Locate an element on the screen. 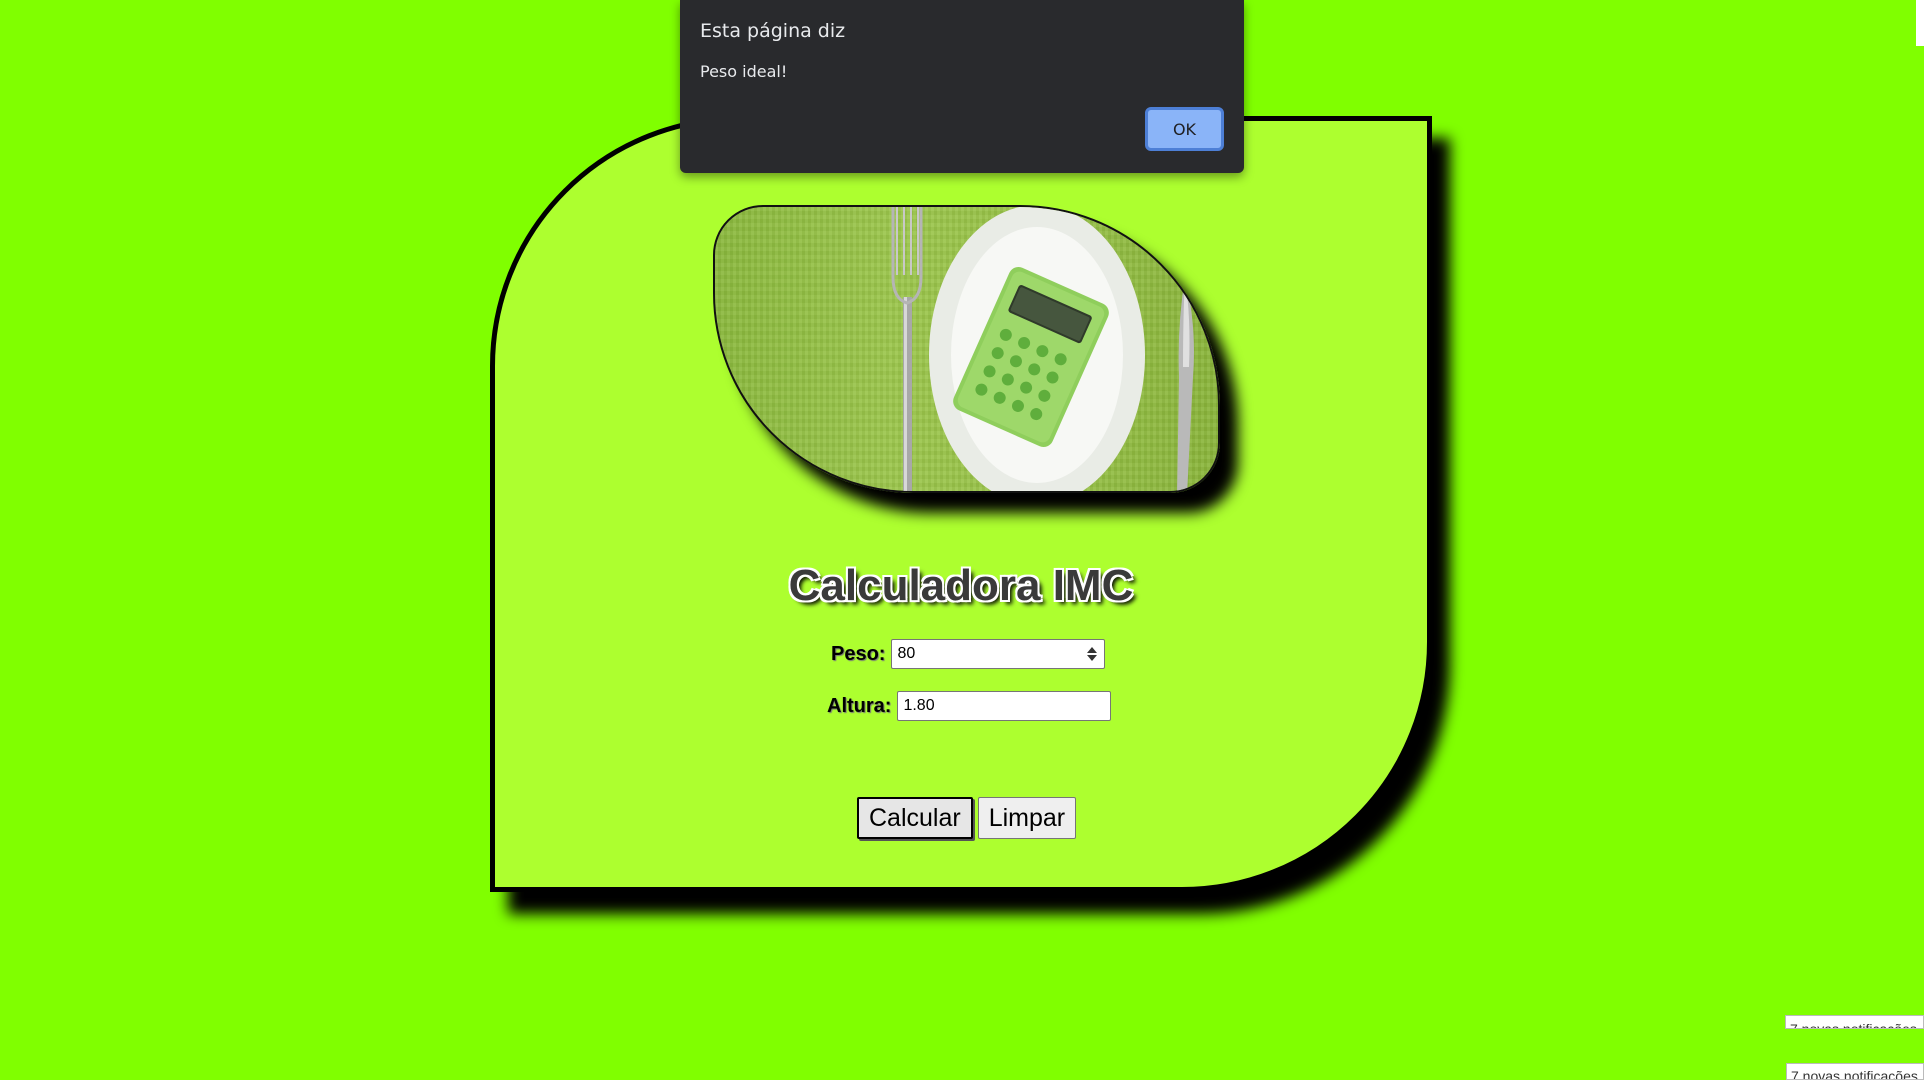  altura-row: Altura: 1.80 is located at coordinates (969, 706).